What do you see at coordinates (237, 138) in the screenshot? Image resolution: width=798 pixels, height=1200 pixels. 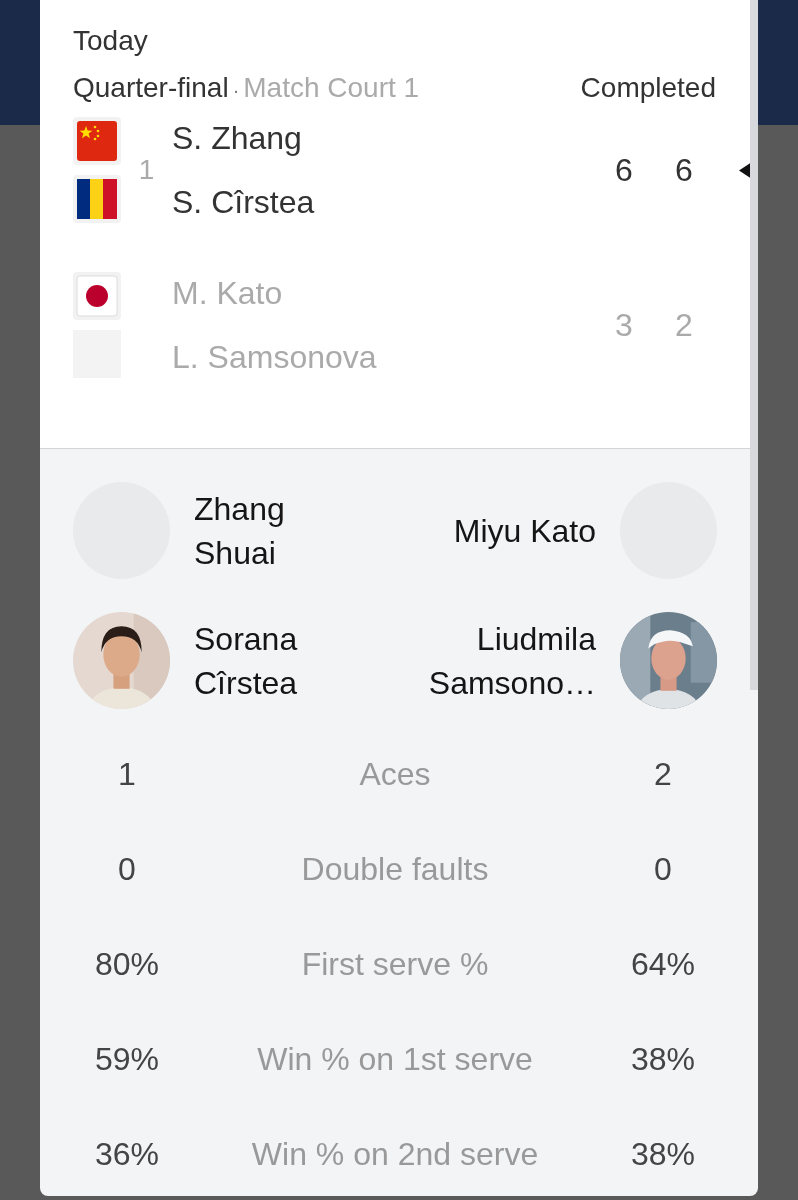 I see `player-name: S. Zhang` at bounding box center [237, 138].